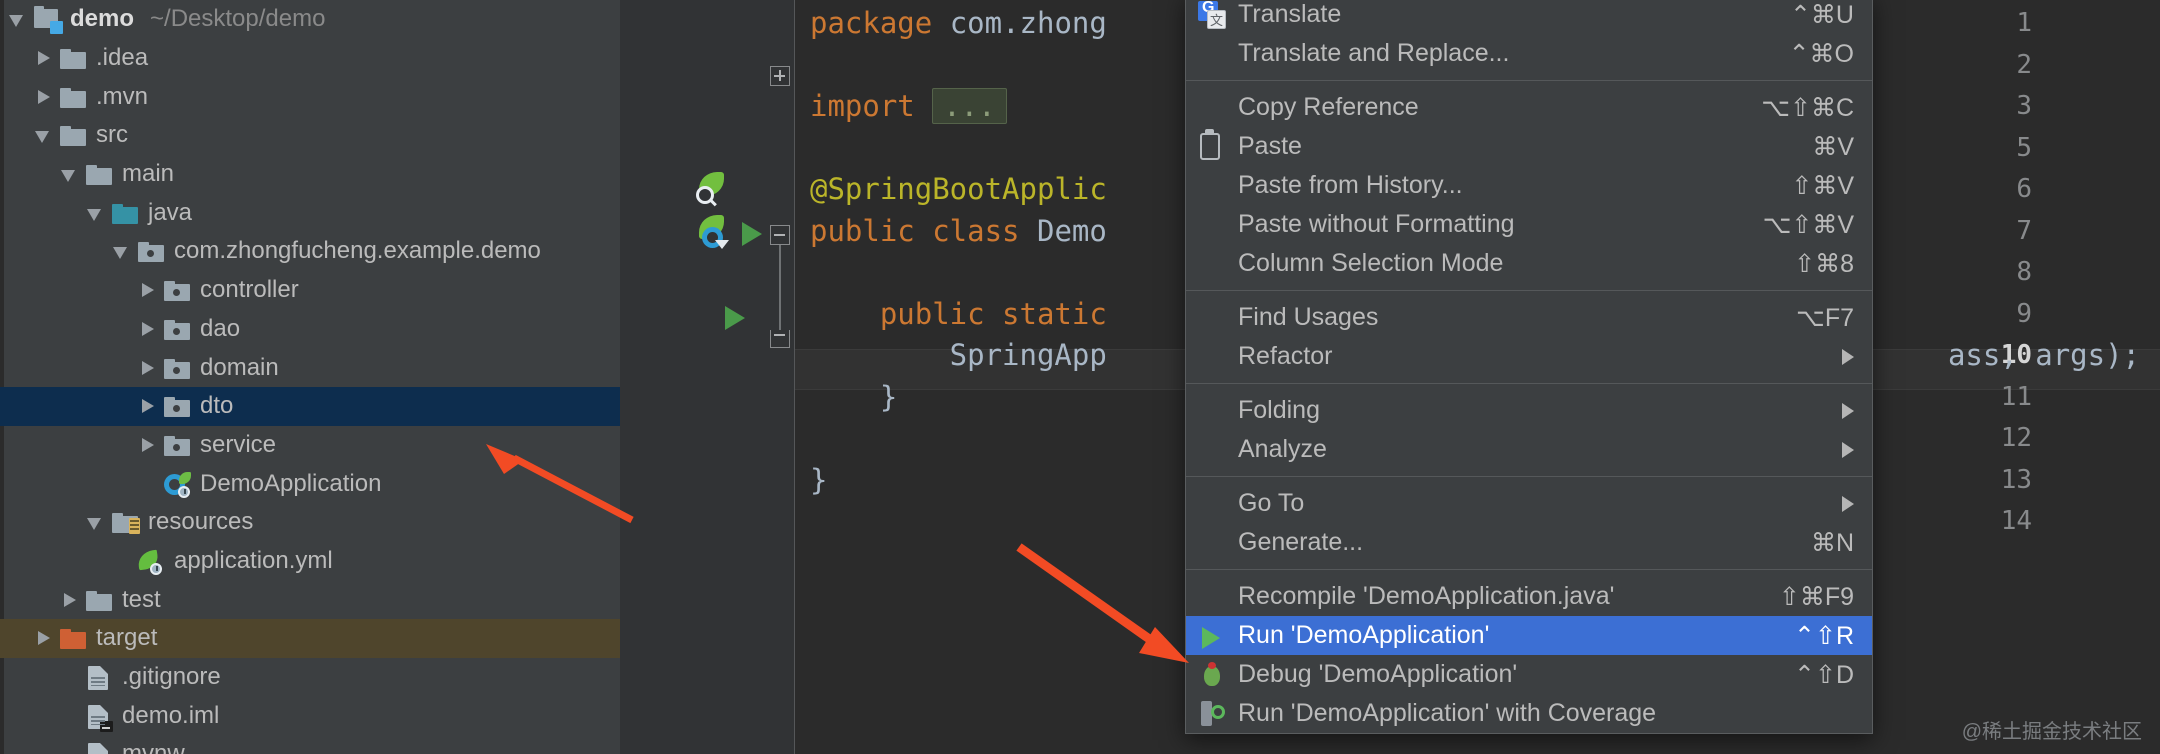 The width and height of the screenshot is (2160, 754). Describe the element at coordinates (752, 234) in the screenshot. I see `run-gutter-icon-line7` at that location.